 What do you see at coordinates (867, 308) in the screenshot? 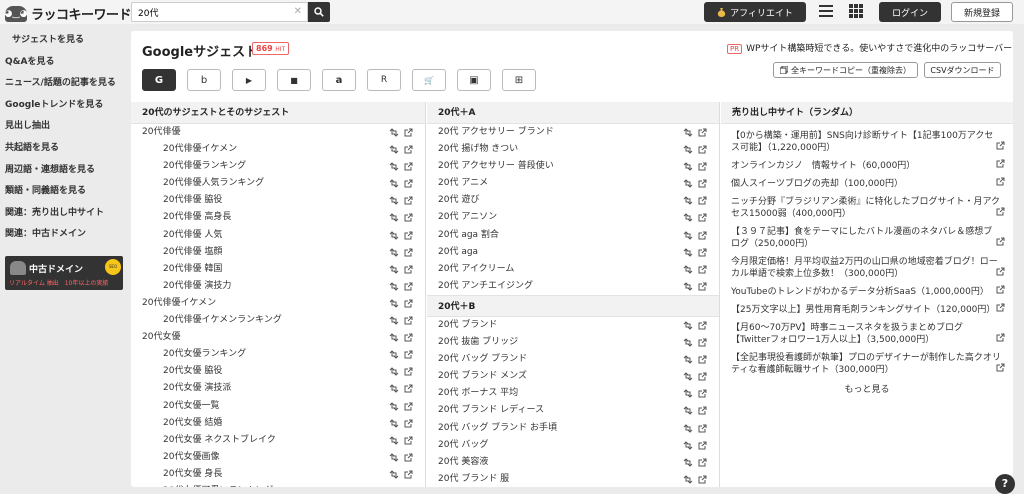
I see `site-for-sale-item: 【25万文字以上】男性用育毛剤ランキングサイト（120,000円）` at bounding box center [867, 308].